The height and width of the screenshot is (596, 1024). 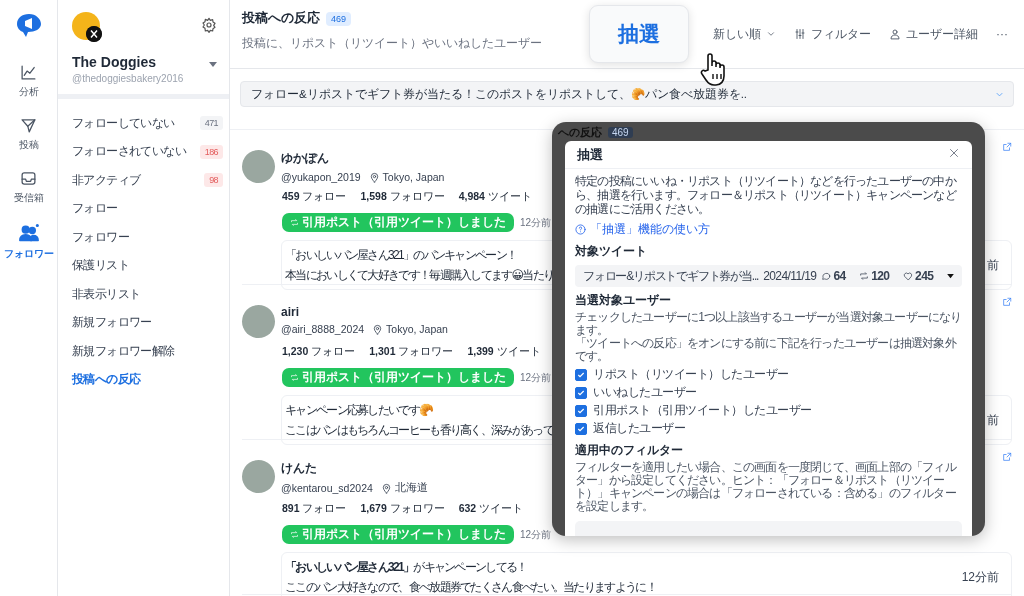 What do you see at coordinates (281, 18) in the screenshot?
I see `page-title: 投稿への反応` at bounding box center [281, 18].